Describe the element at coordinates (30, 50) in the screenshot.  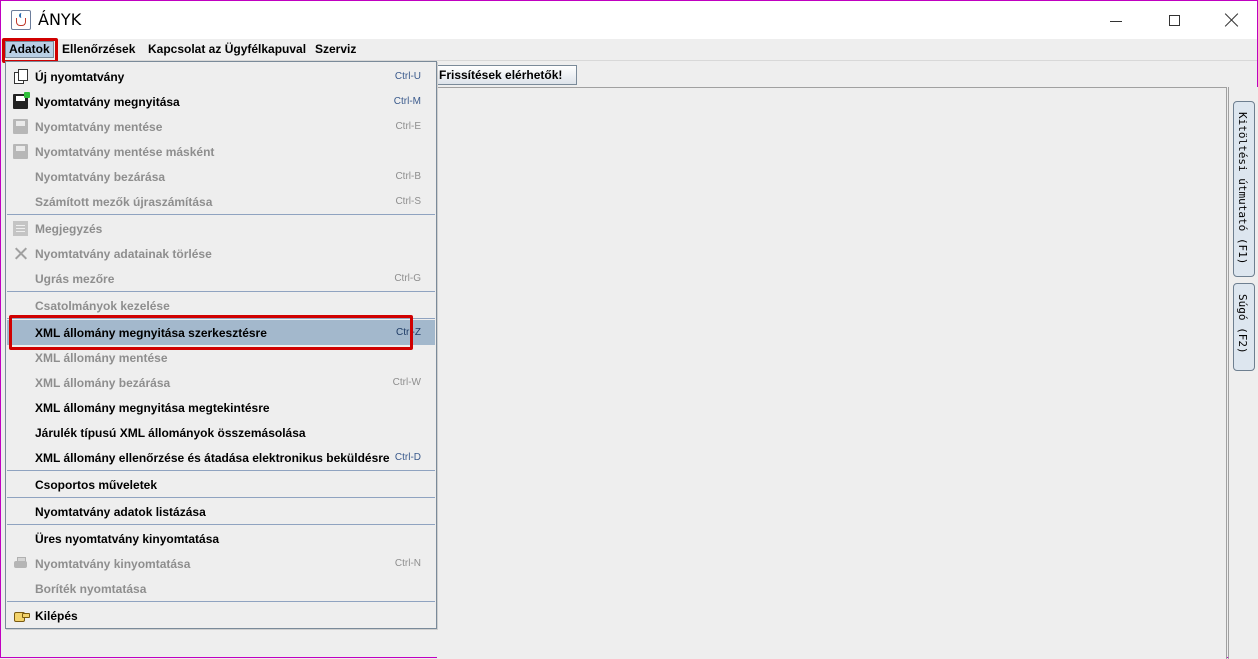
I see `menu-highlight-marker` at that location.